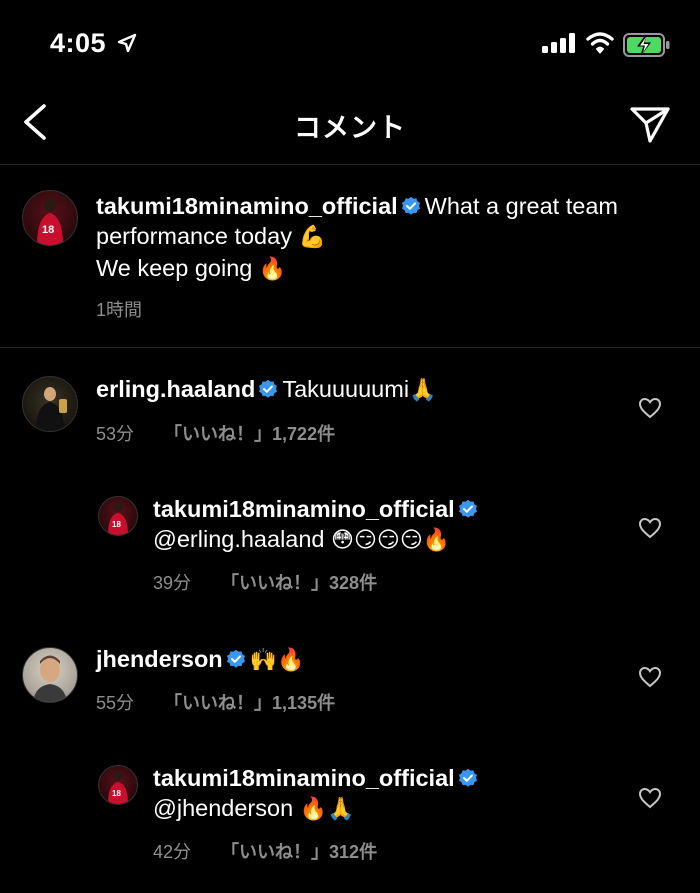  I want to click on reply-meta: 42分 「いいね！」312件, so click(265, 851).